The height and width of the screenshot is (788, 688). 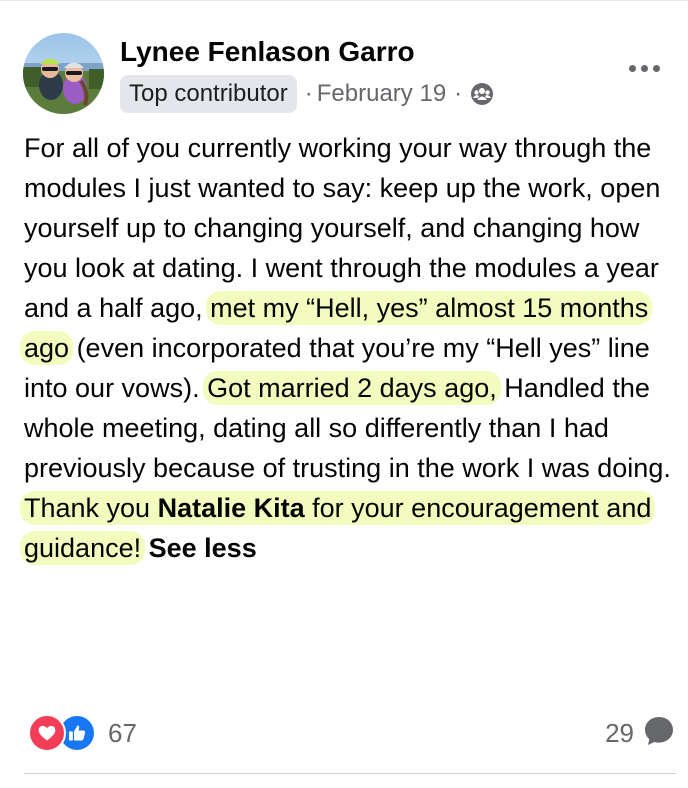 I want to click on post-date: February 19, so click(x=381, y=94).